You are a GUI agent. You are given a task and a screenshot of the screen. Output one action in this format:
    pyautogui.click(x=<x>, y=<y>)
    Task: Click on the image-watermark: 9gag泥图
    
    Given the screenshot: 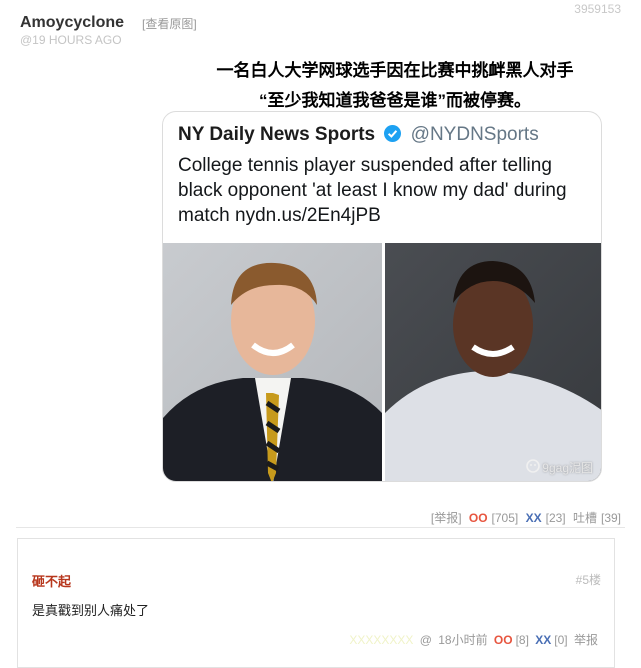 What is the action you would take?
    pyautogui.click(x=559, y=467)
    